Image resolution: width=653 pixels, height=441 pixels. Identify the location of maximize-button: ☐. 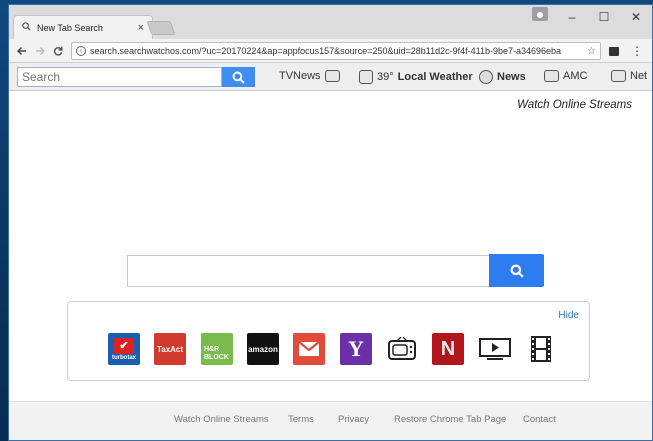
(604, 17).